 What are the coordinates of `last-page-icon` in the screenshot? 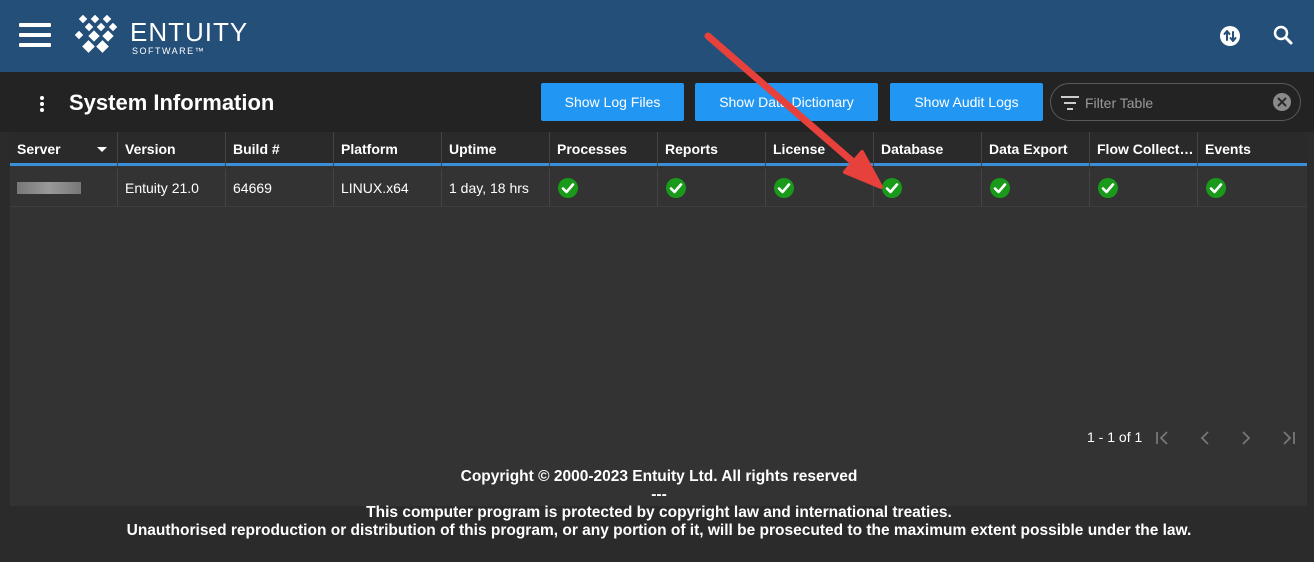 It's located at (1288, 438).